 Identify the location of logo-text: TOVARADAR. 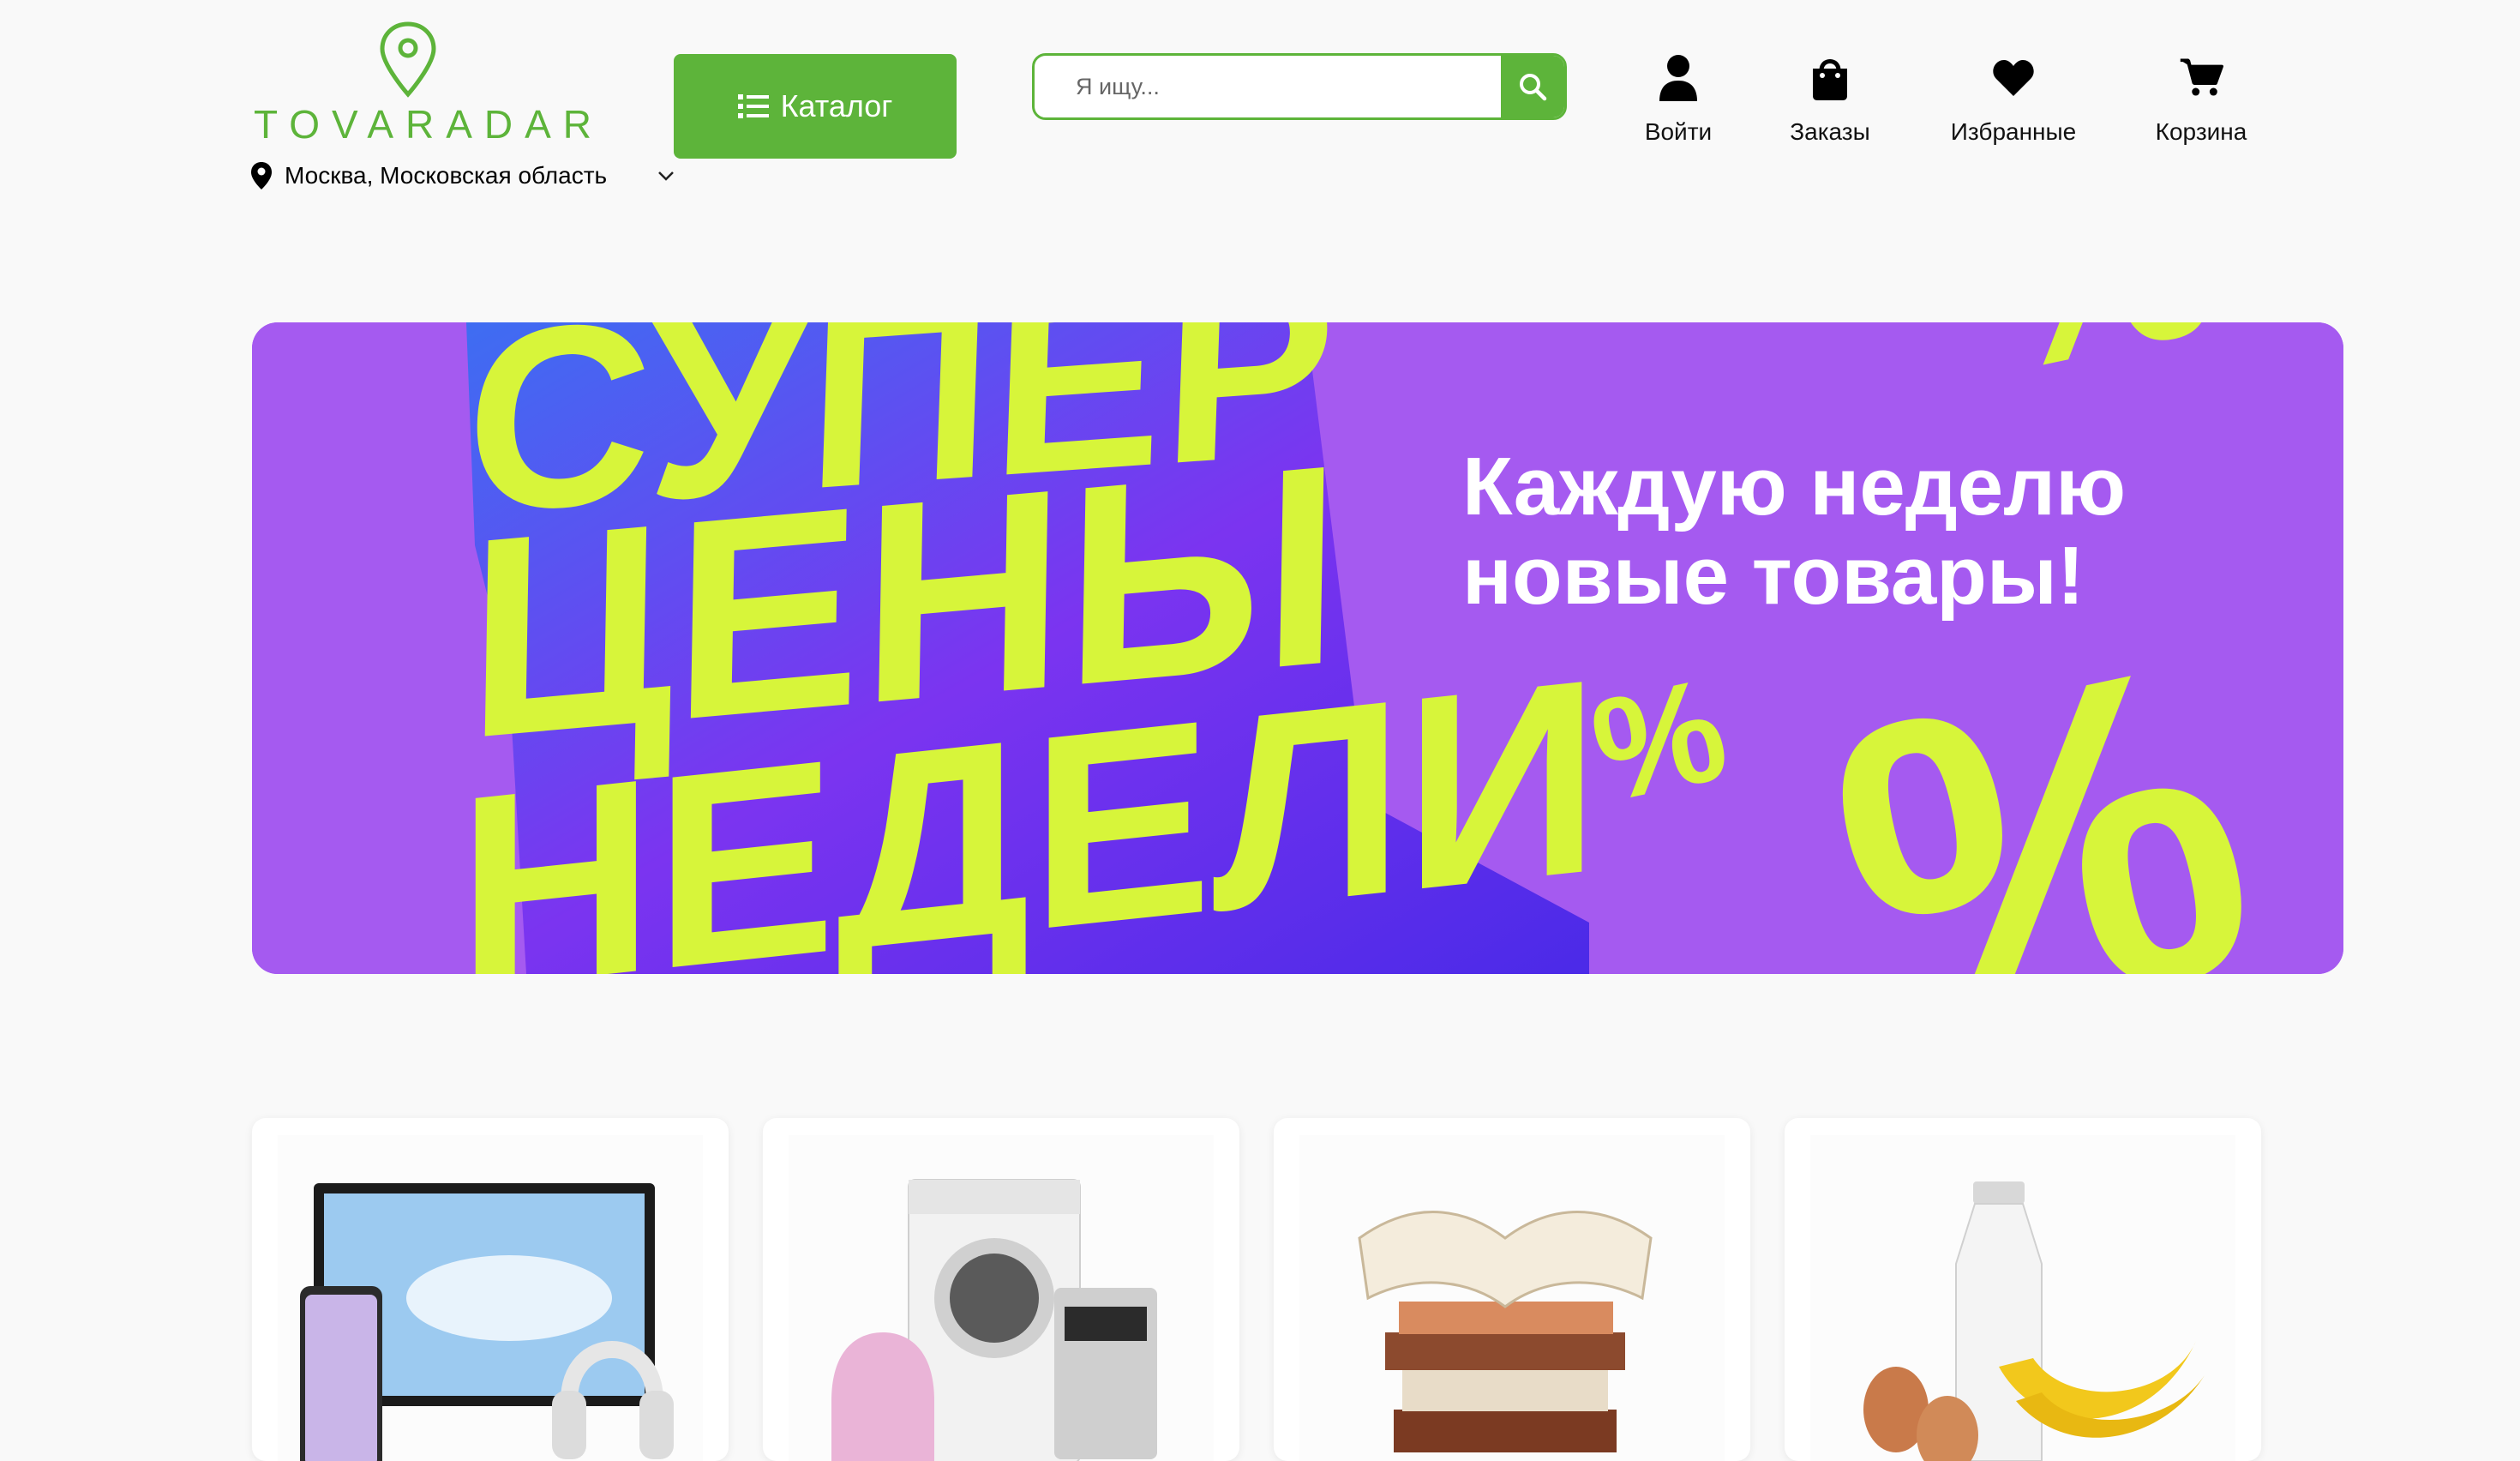
(429, 124).